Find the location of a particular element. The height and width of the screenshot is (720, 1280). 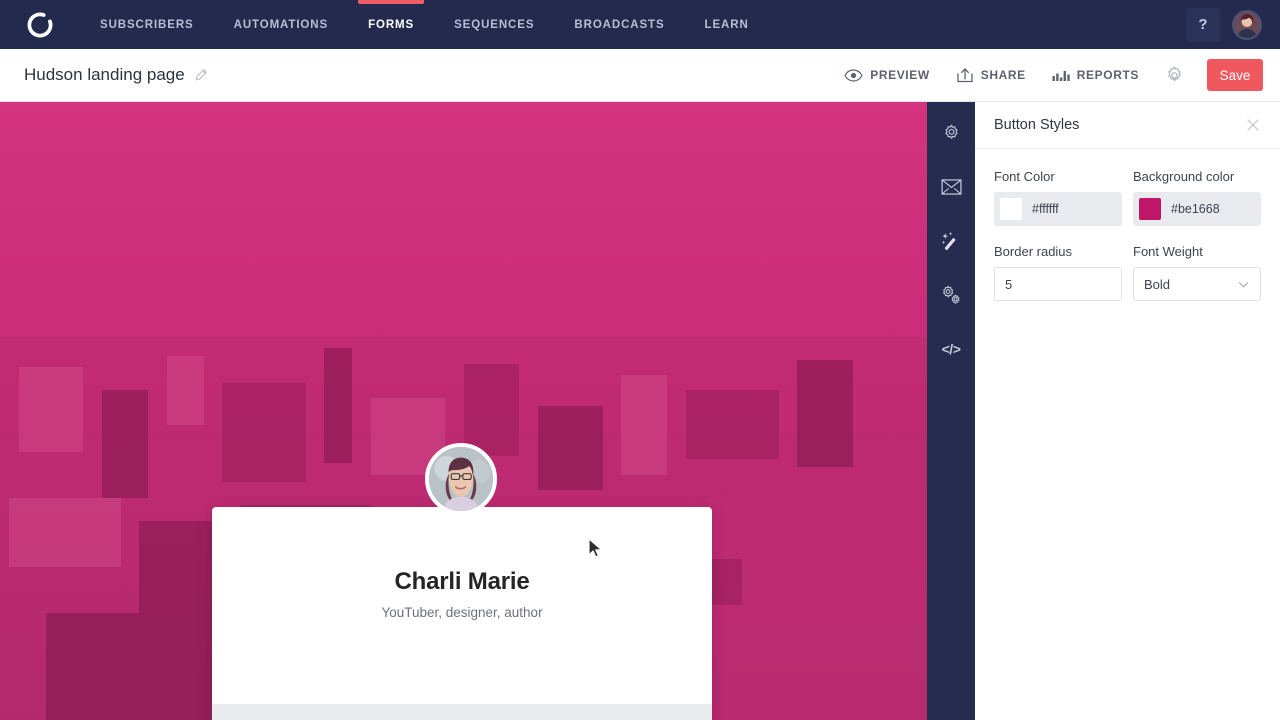

envelope-icon is located at coordinates (951, 187).